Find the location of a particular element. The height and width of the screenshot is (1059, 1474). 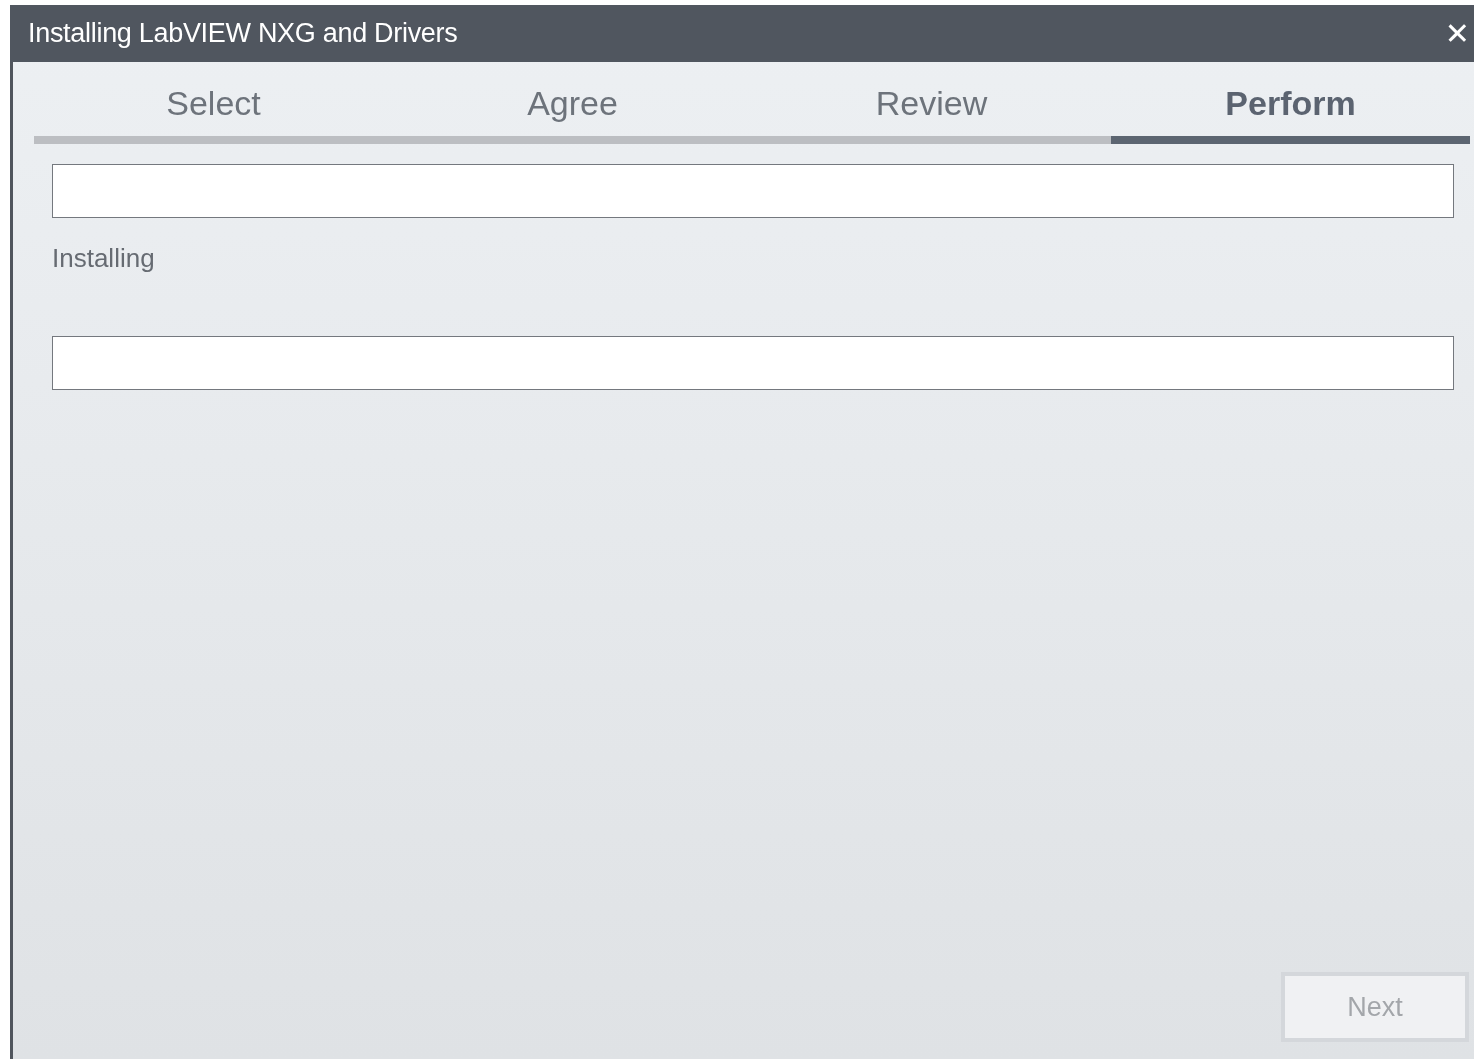

step-tab: Perform is located at coordinates (1290, 110).